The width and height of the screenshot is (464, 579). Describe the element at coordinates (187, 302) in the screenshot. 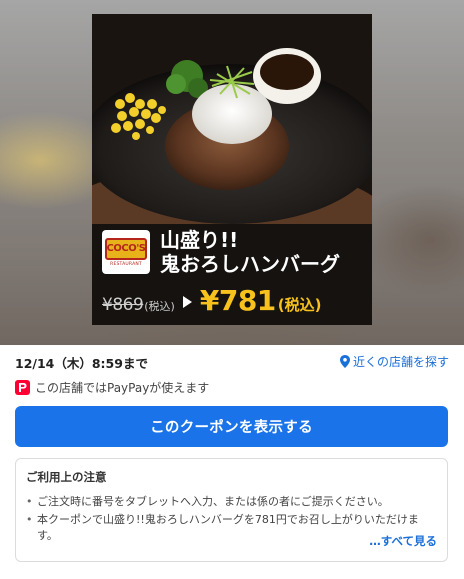

I see `arrow-right-icon` at that location.